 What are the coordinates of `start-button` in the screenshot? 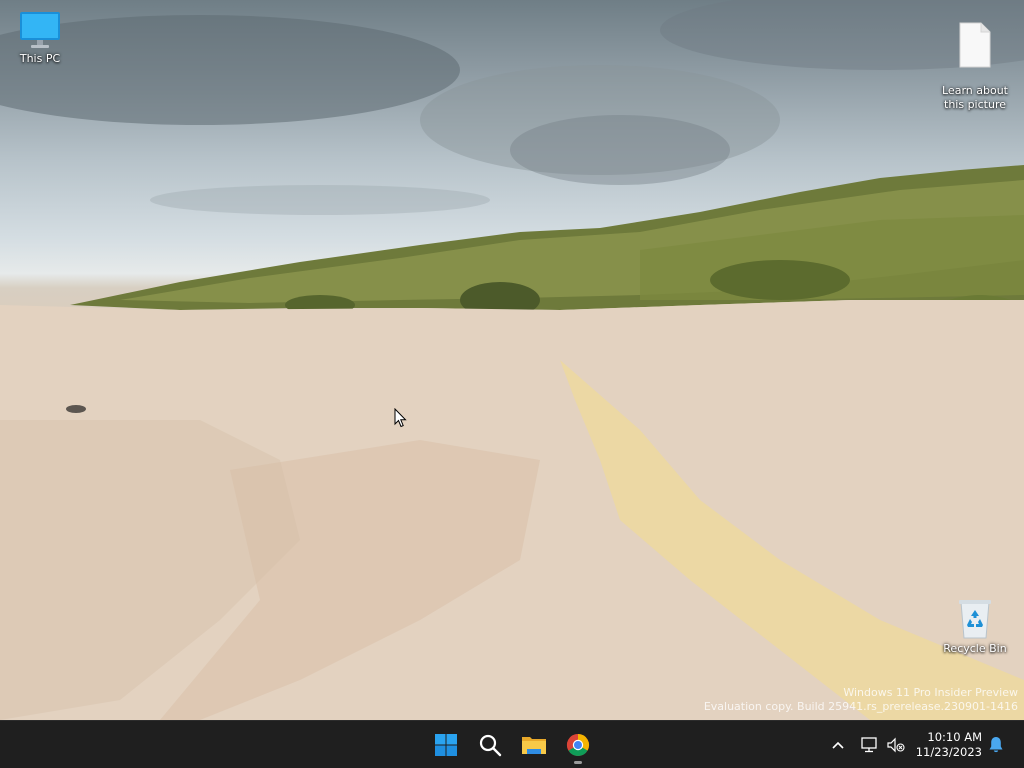 It's located at (446, 745).